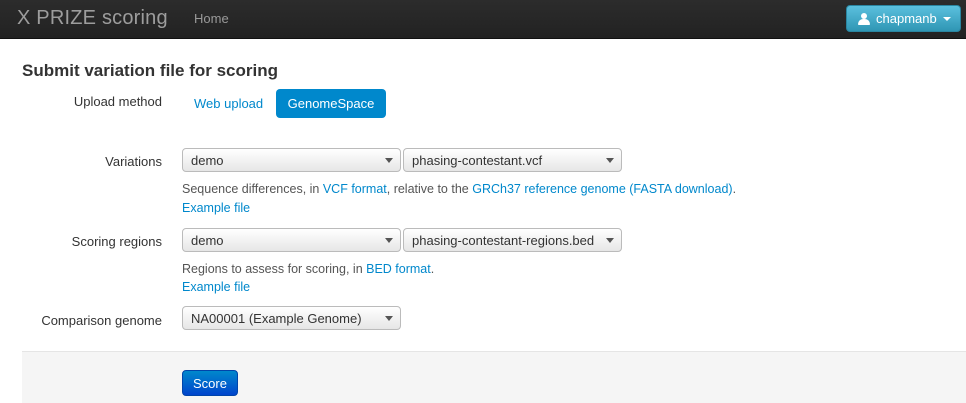  I want to click on upload-method-label: Upload method, so click(117, 101).